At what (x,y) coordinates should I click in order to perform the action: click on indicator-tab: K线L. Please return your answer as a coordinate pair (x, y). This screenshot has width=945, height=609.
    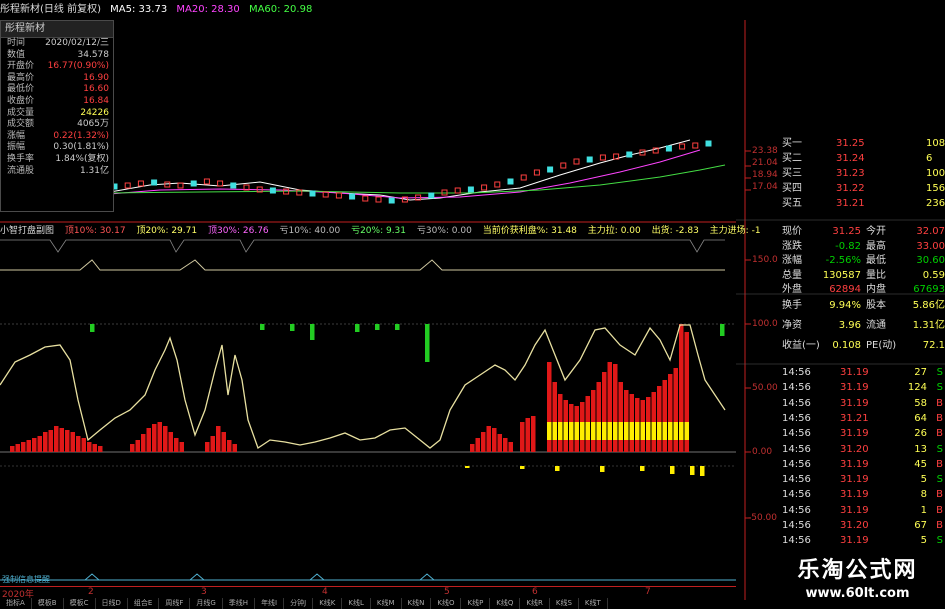
    Looking at the image, I should click on (356, 603).